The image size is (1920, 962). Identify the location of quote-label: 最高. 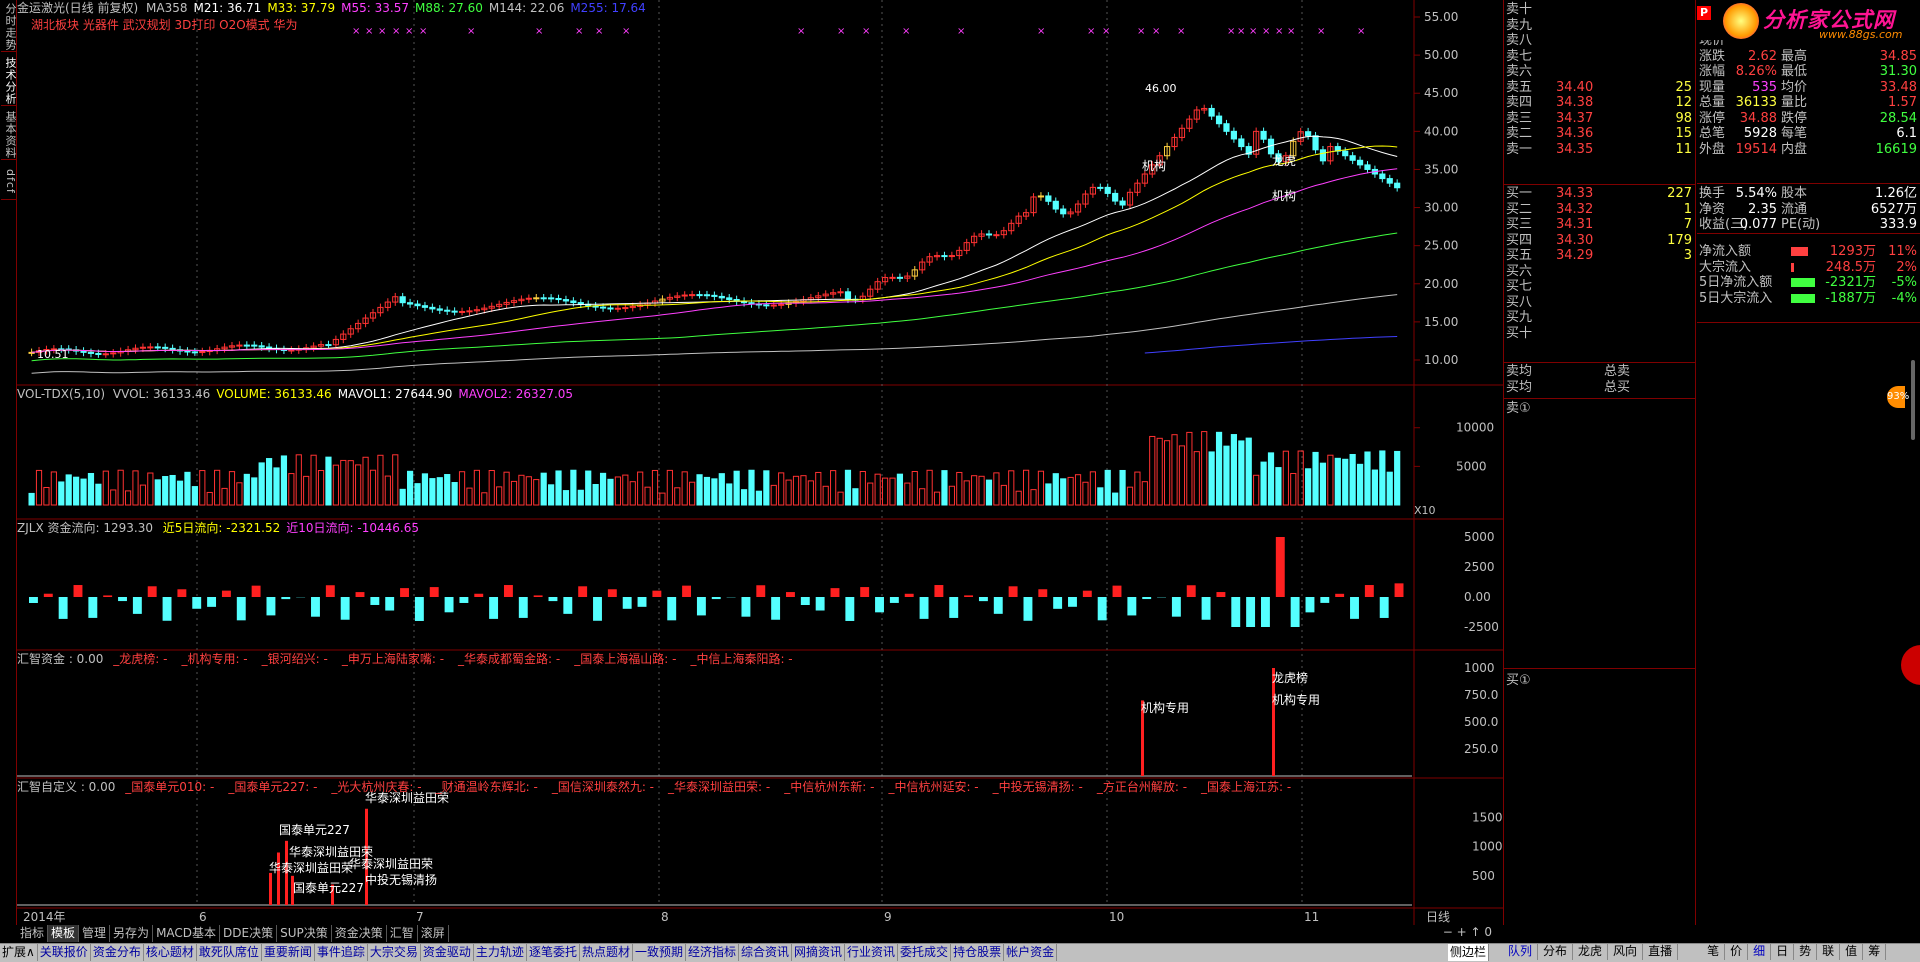
(1794, 56).